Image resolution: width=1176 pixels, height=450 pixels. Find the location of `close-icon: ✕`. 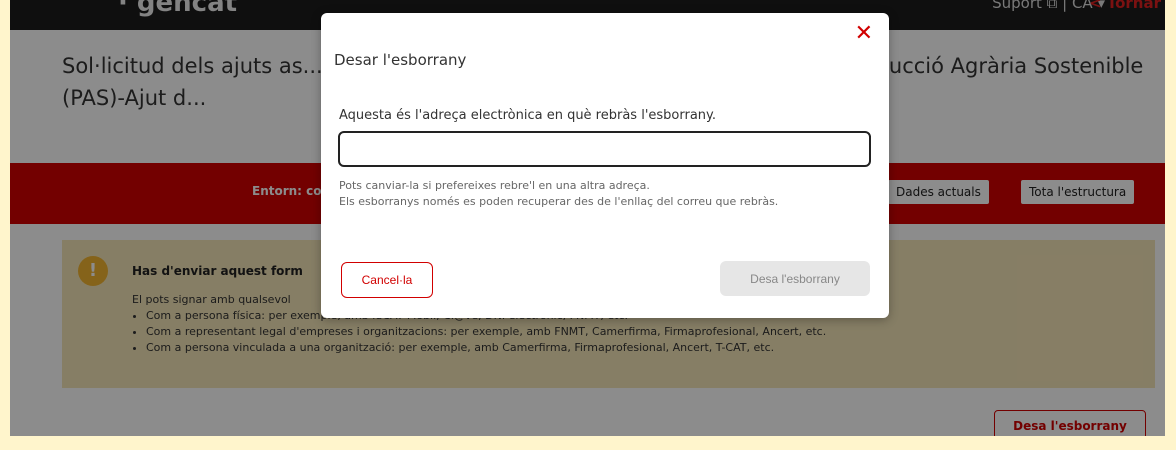

close-icon: ✕ is located at coordinates (864, 33).